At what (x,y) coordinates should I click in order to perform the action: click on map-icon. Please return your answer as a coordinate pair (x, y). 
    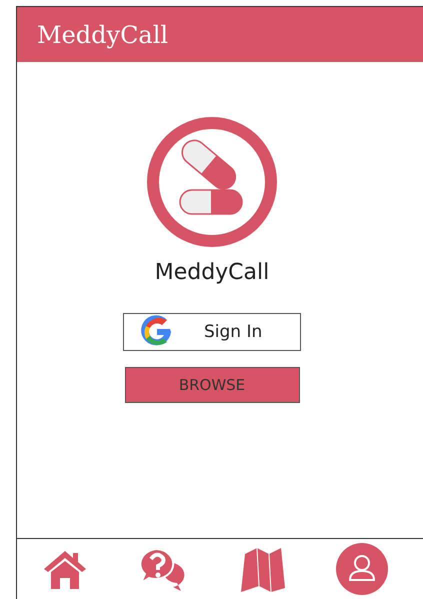
    Looking at the image, I should click on (262, 569).